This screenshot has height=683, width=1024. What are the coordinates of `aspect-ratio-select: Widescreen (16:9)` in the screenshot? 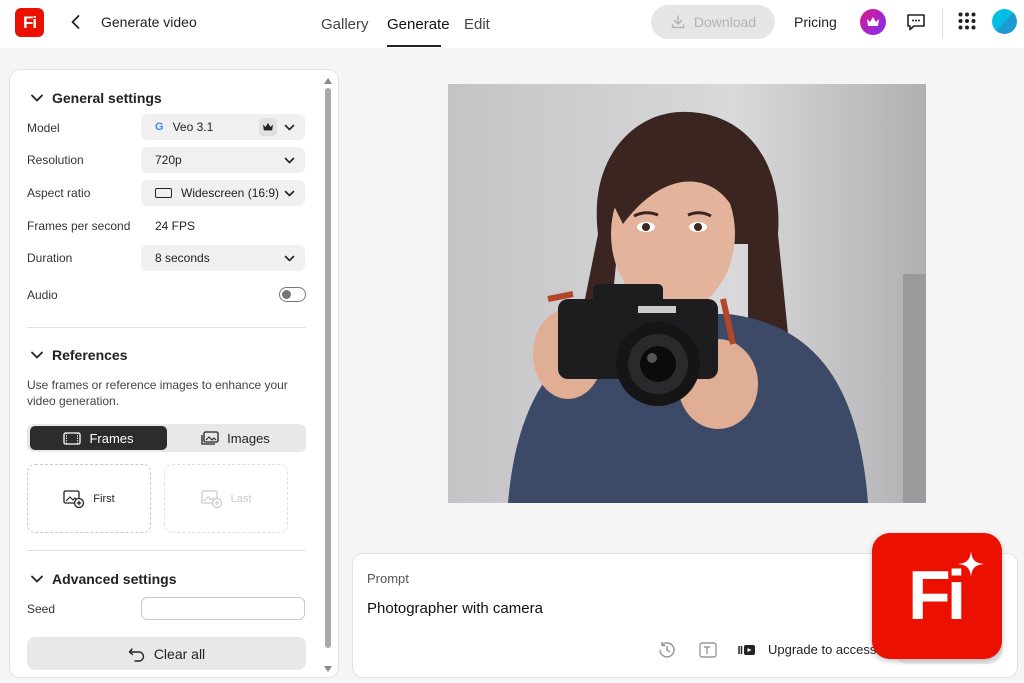 It's located at (223, 193).